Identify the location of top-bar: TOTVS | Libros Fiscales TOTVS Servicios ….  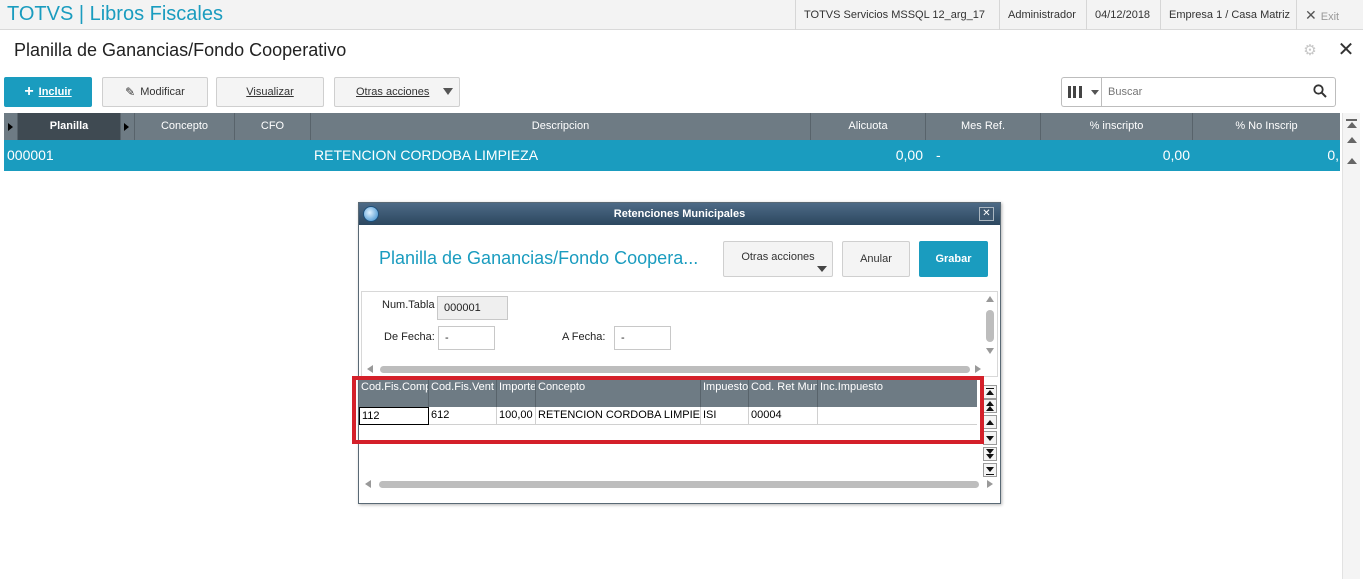
(681, 15).